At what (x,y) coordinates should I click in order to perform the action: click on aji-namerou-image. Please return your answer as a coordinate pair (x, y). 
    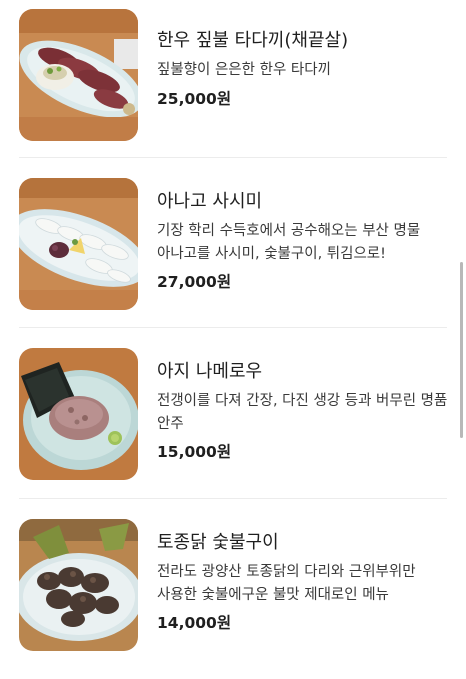
    Looking at the image, I should click on (78, 414).